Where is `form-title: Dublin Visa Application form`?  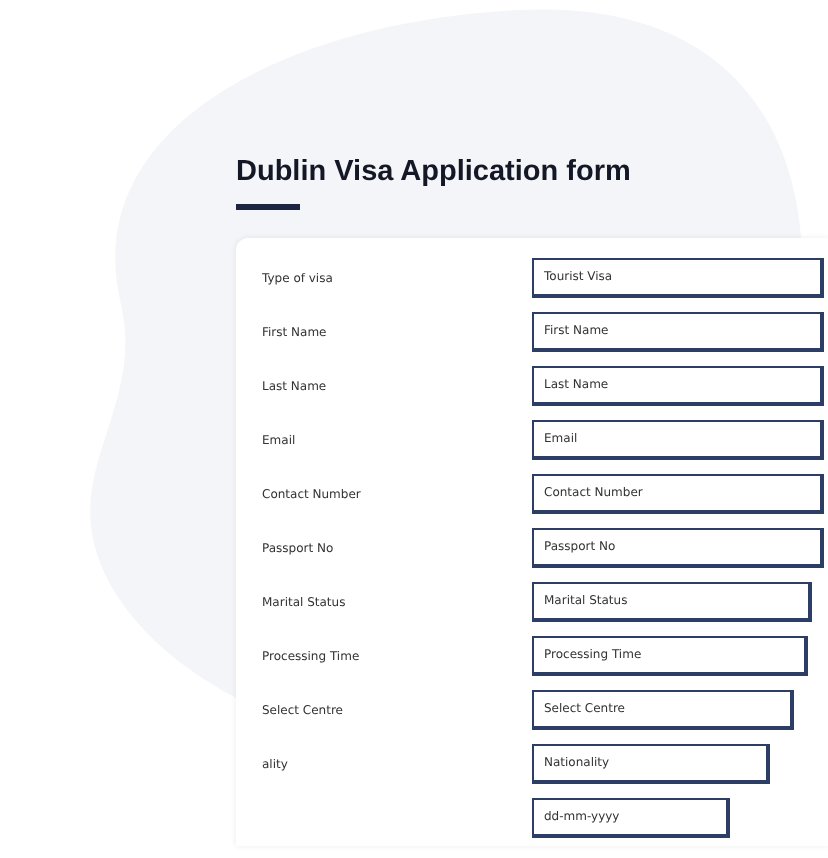 form-title: Dublin Visa Application form is located at coordinates (434, 172).